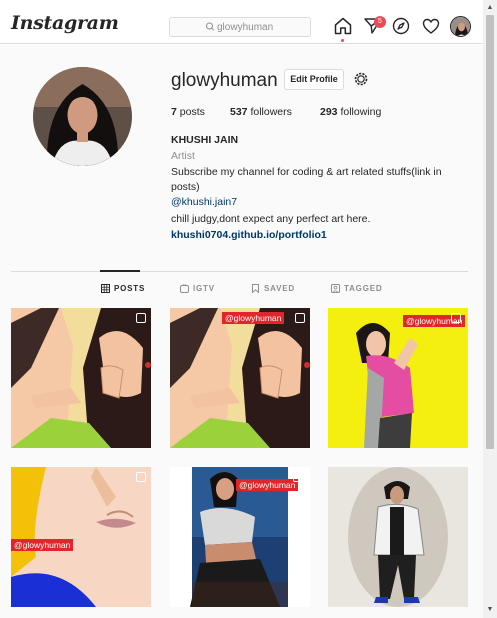 The height and width of the screenshot is (618, 497). Describe the element at coordinates (314, 79) in the screenshot. I see `edit-profile-button: Edit Profile` at that location.